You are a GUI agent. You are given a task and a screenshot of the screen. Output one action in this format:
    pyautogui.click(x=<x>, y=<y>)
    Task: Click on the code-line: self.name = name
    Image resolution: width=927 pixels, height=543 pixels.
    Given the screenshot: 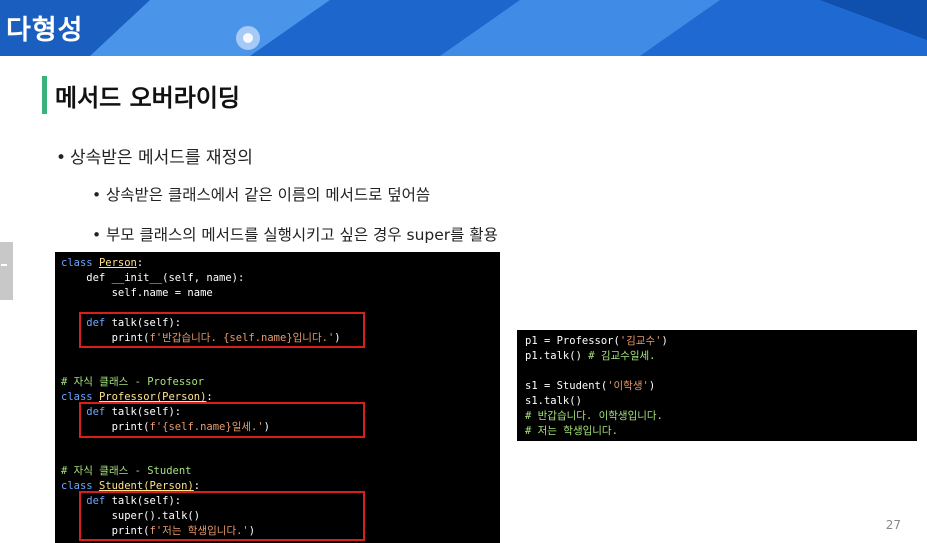 What is the action you would take?
    pyautogui.click(x=137, y=293)
    